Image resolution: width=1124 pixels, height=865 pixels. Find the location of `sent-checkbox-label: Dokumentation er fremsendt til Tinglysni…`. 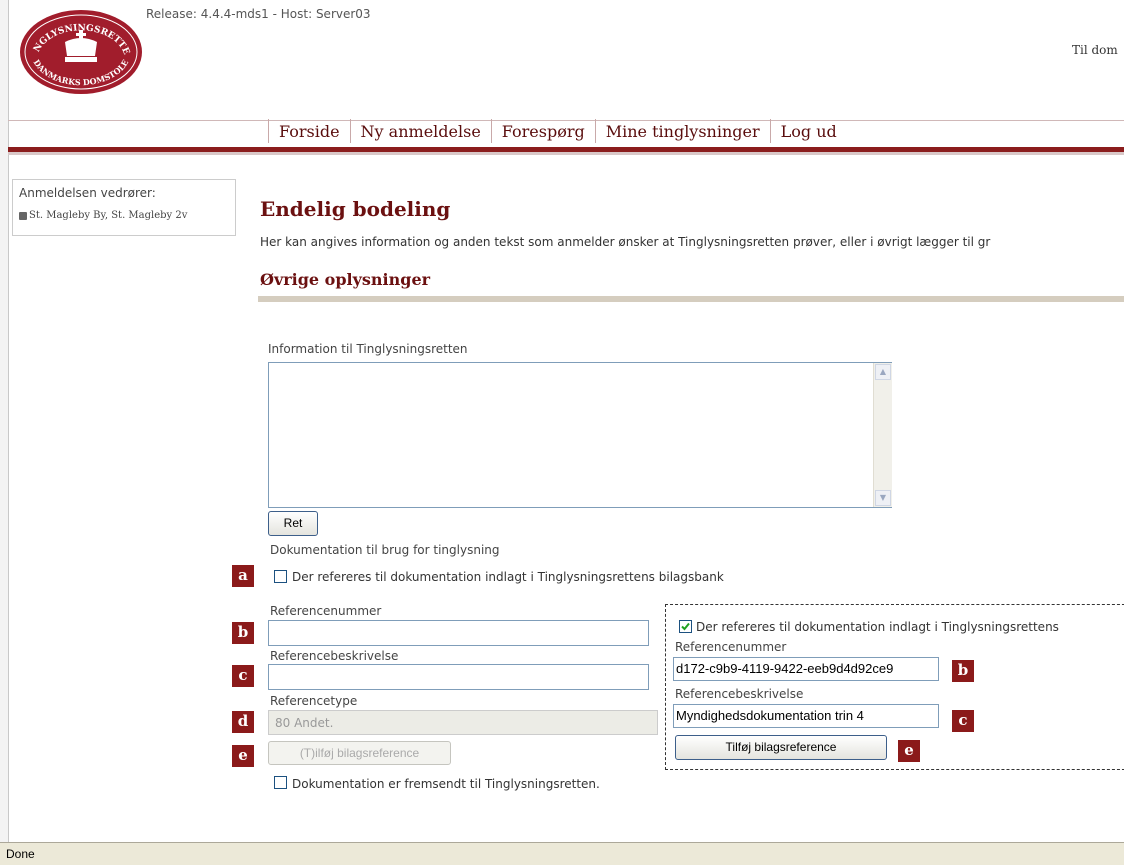

sent-checkbox-label: Dokumentation er fremsendt til Tinglysni… is located at coordinates (446, 784).